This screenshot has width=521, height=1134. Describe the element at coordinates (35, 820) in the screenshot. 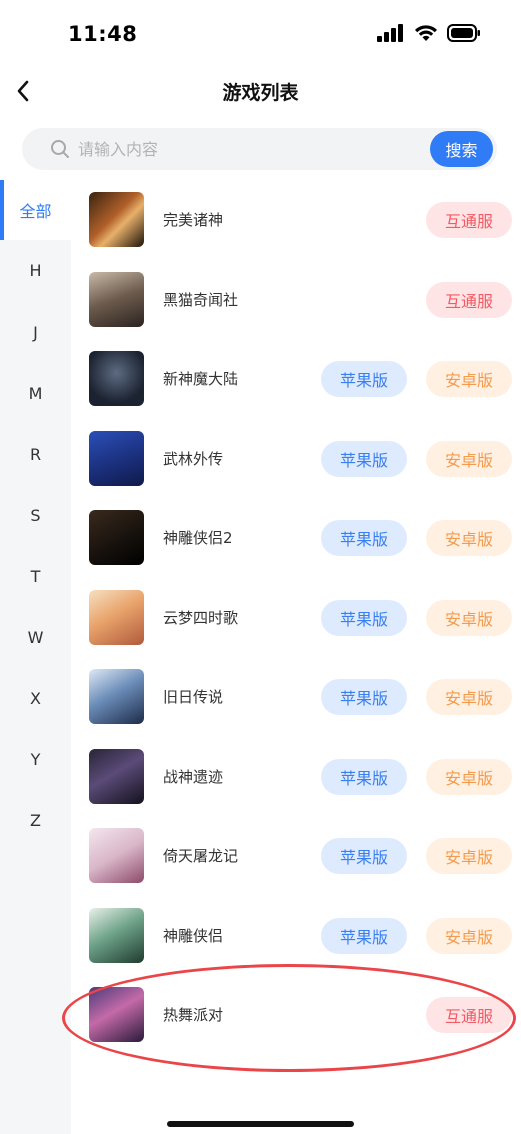

I see `sidebar-item-z: Z` at that location.